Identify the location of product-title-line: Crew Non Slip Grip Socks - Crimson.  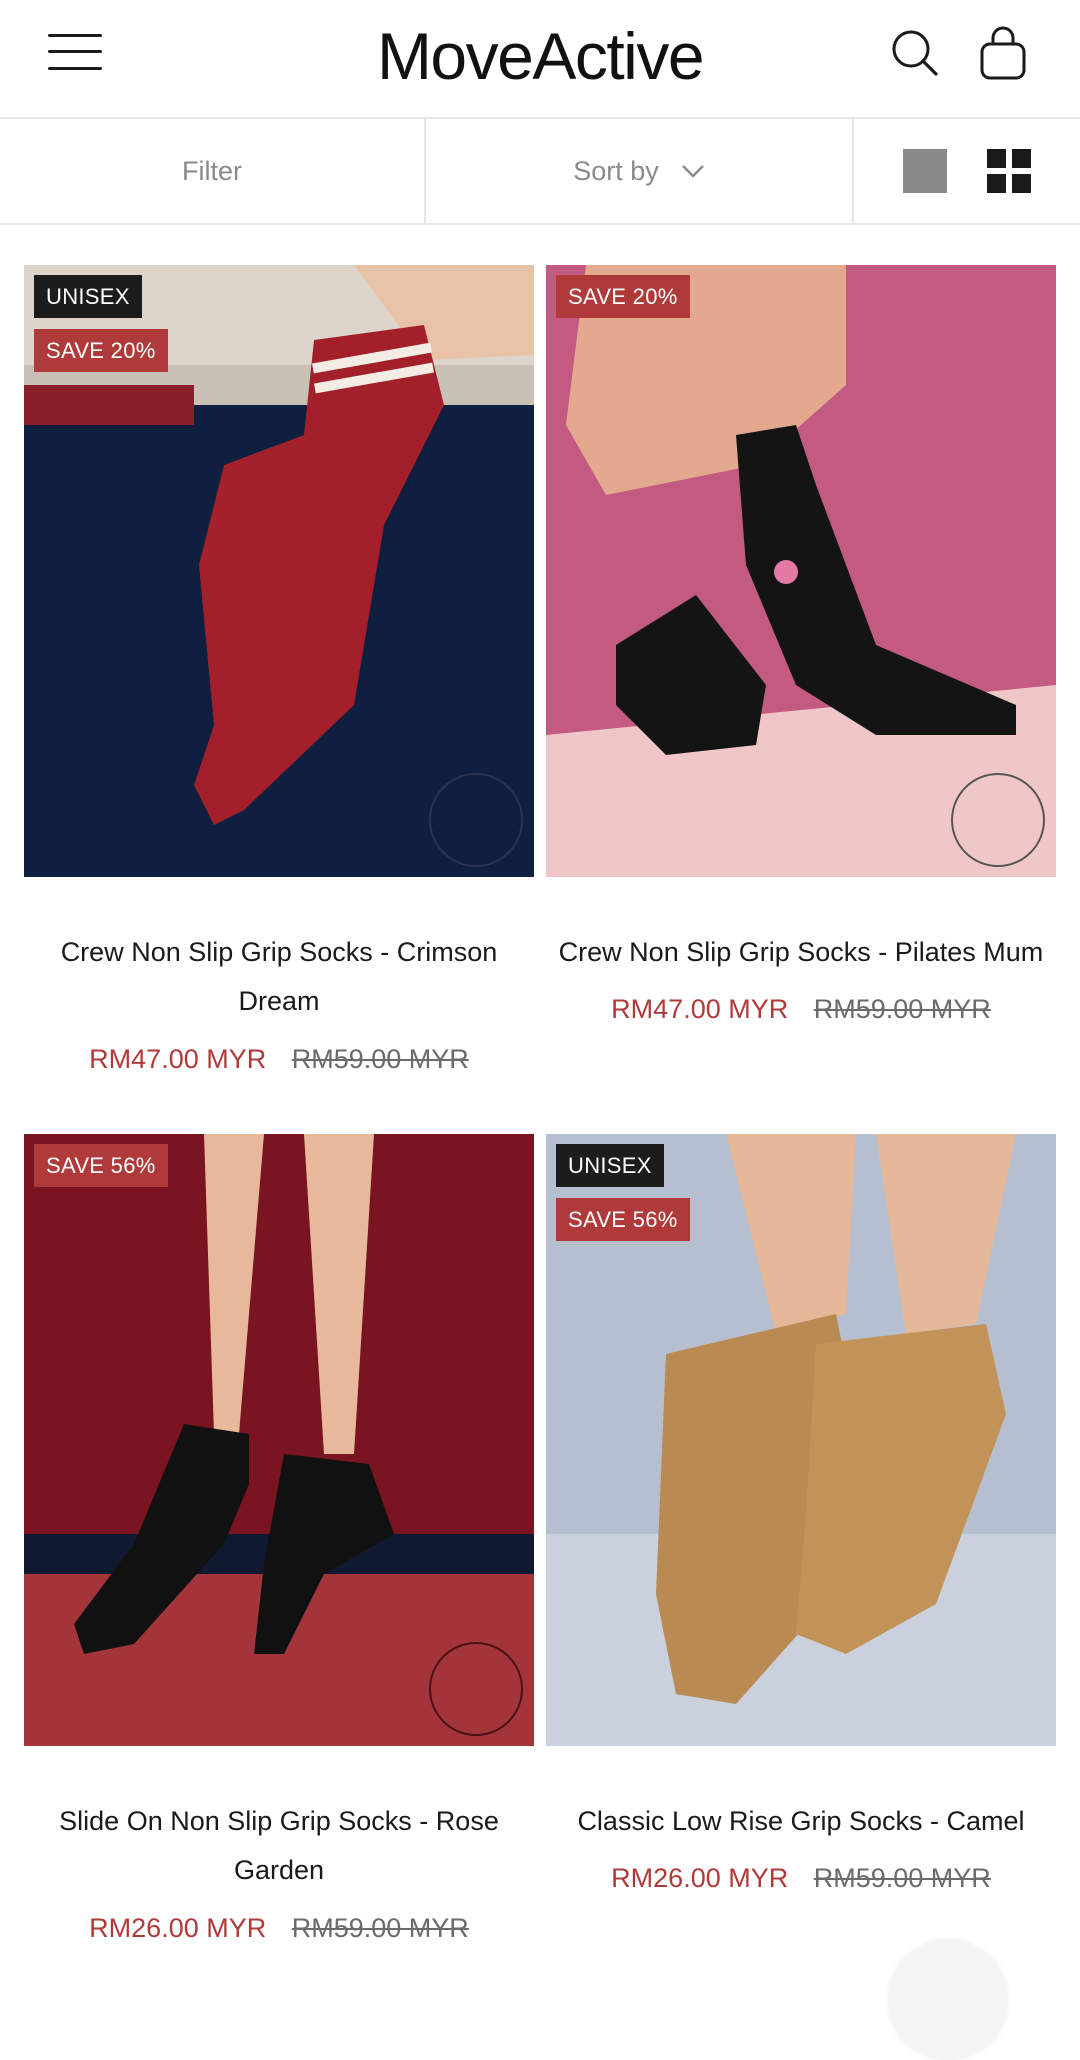
(279, 952).